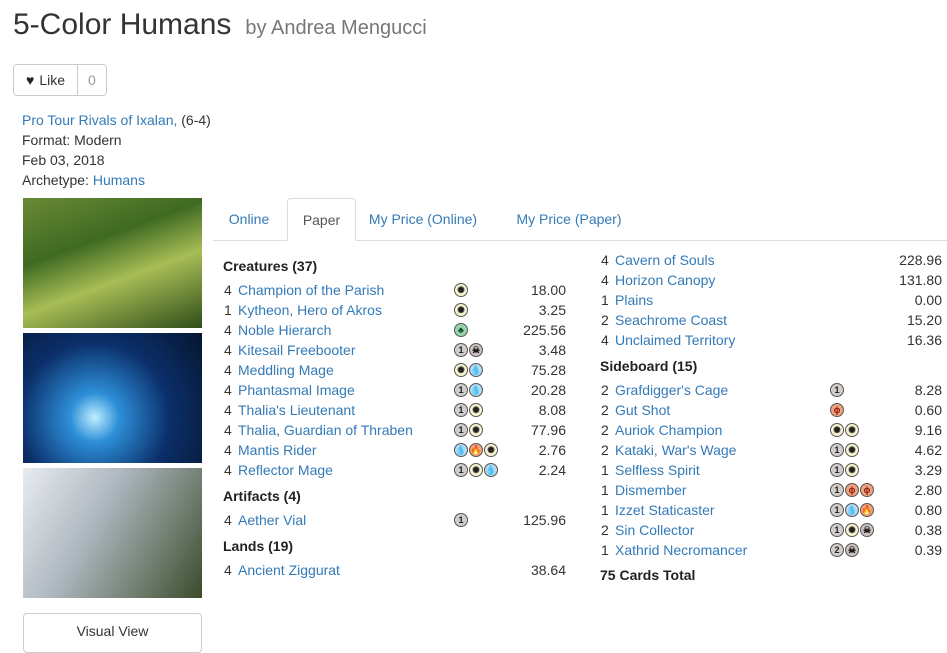 The height and width of the screenshot is (653, 947). Describe the element at coordinates (548, 370) in the screenshot. I see `card-price: 75.28` at that location.